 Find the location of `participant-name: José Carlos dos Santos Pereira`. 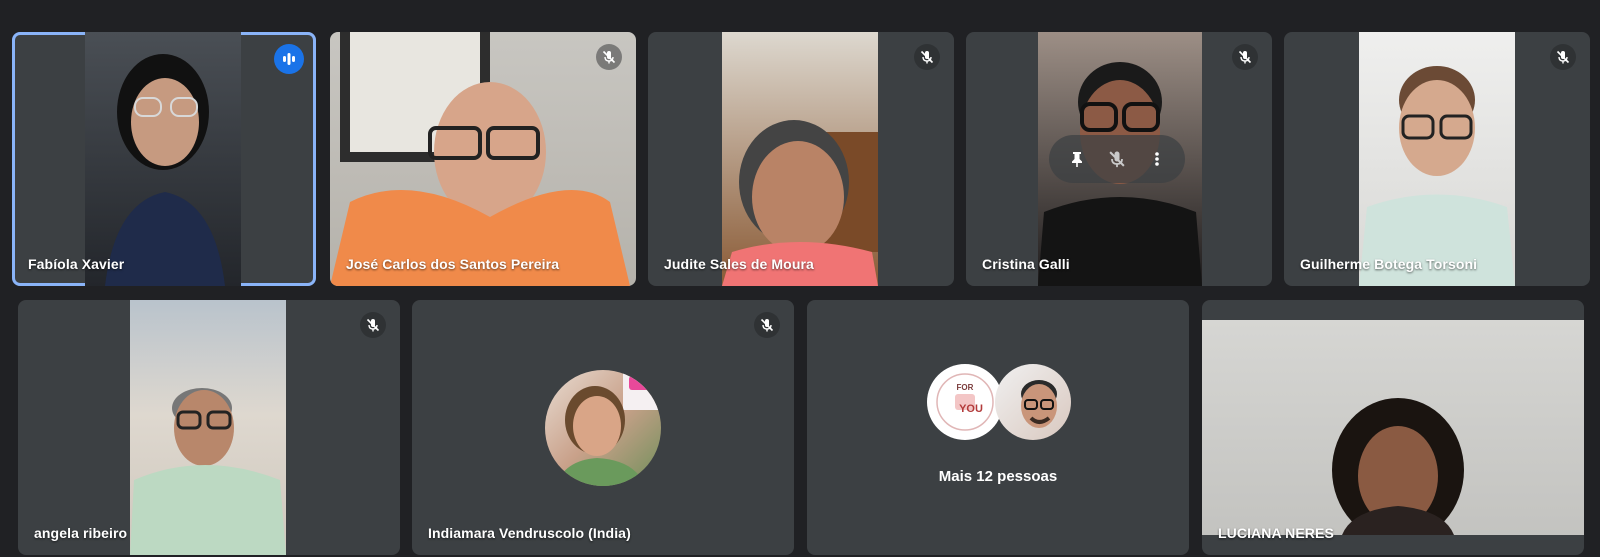

participant-name: José Carlos dos Santos Pereira is located at coordinates (453, 264).